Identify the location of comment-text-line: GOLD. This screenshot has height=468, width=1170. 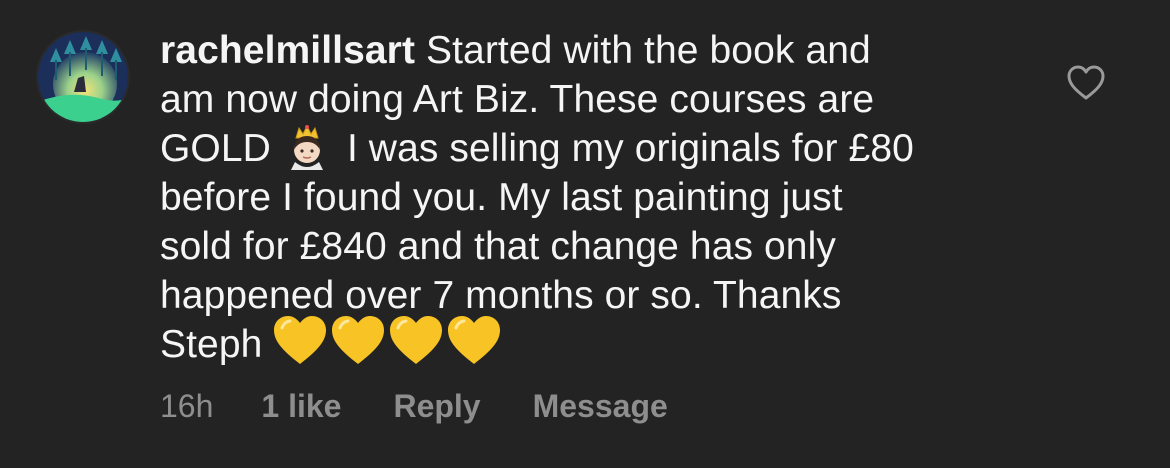
(215, 148).